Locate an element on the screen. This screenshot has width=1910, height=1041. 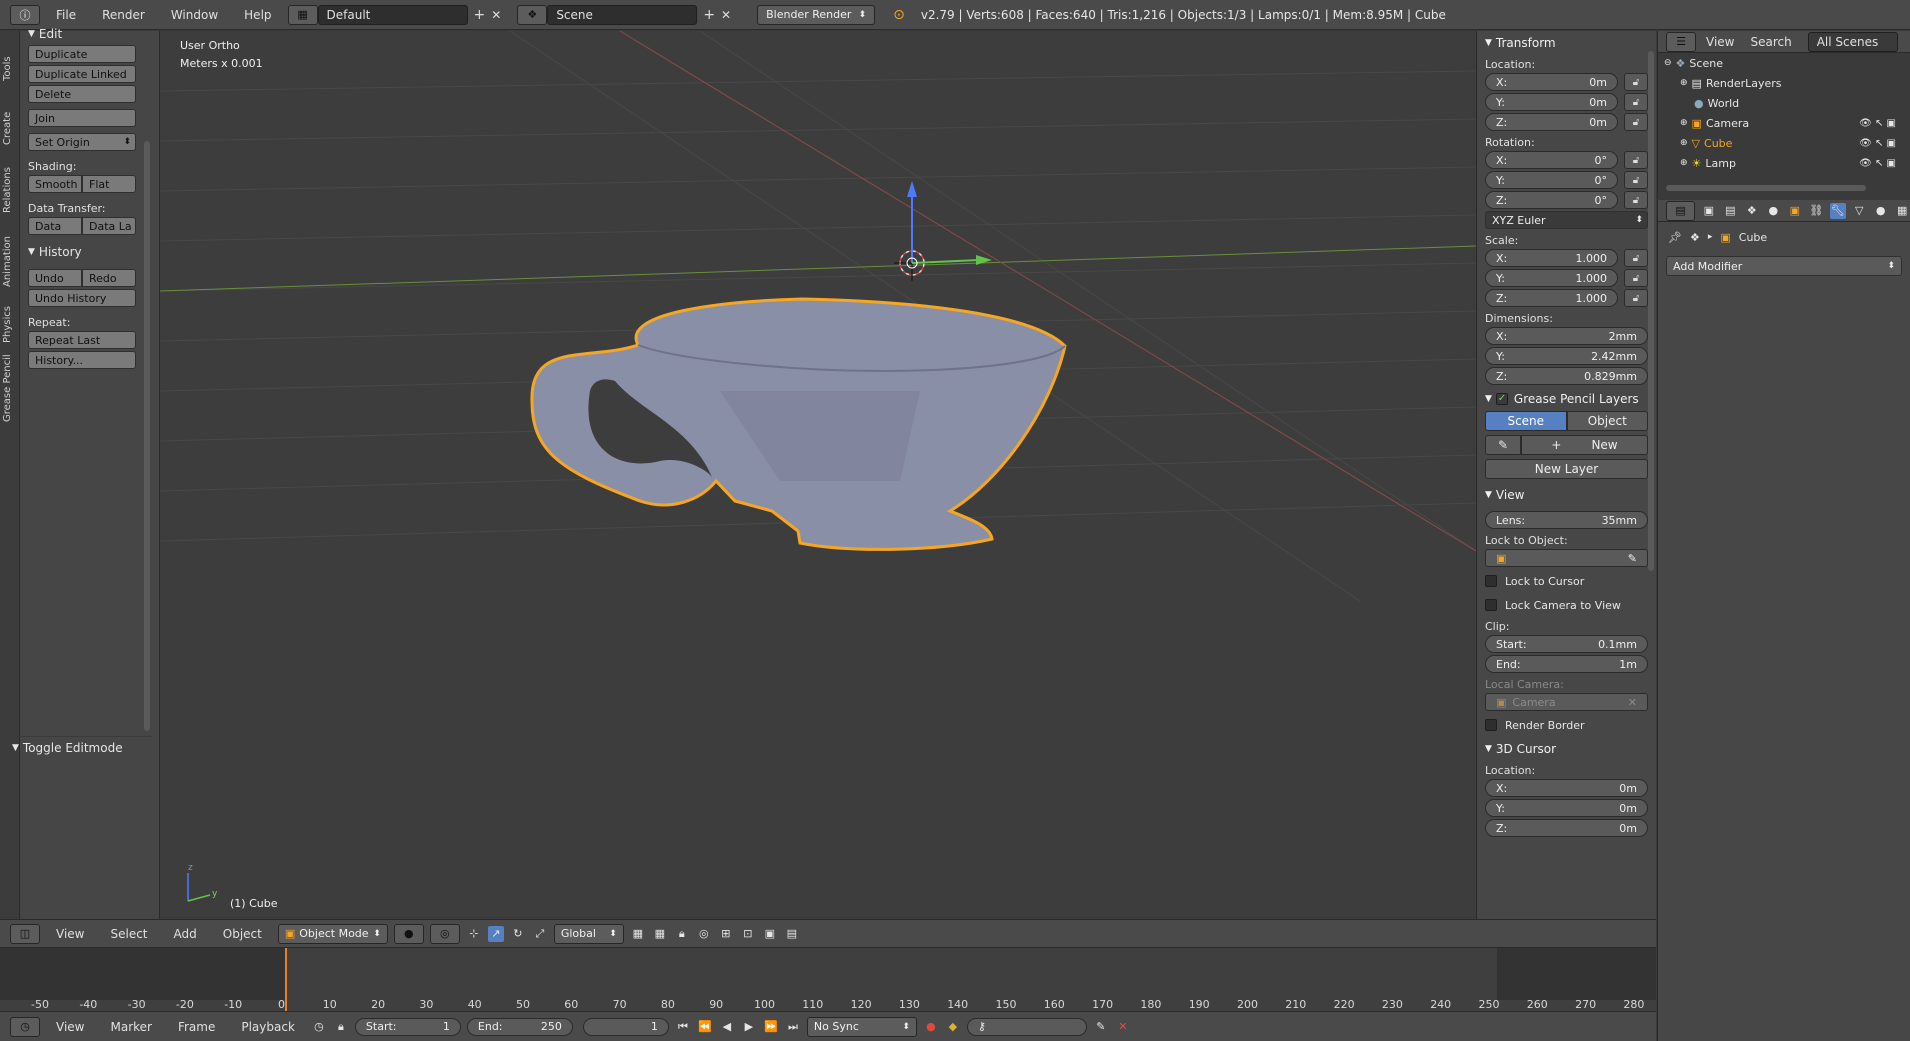
menu-render: Render is located at coordinates (123, 15).